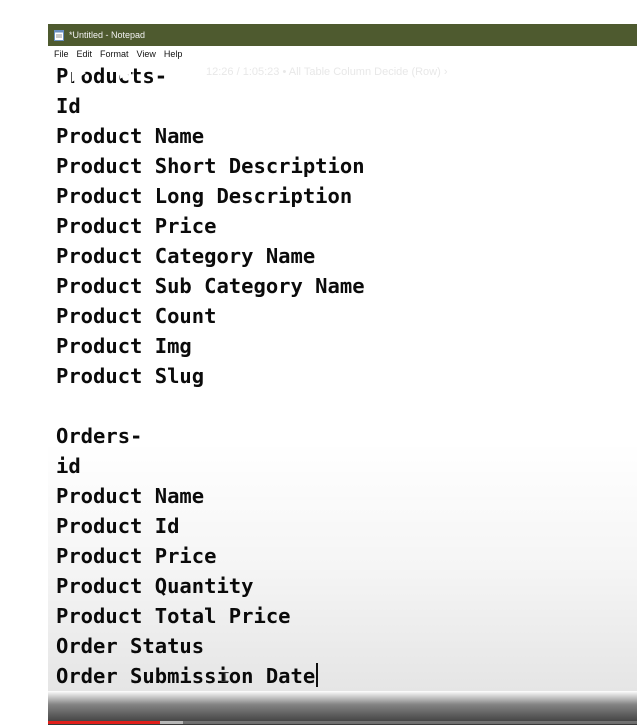 This screenshot has height=725, width=637. Describe the element at coordinates (204, 196) in the screenshot. I see `editor-line: Product Long Description` at that location.